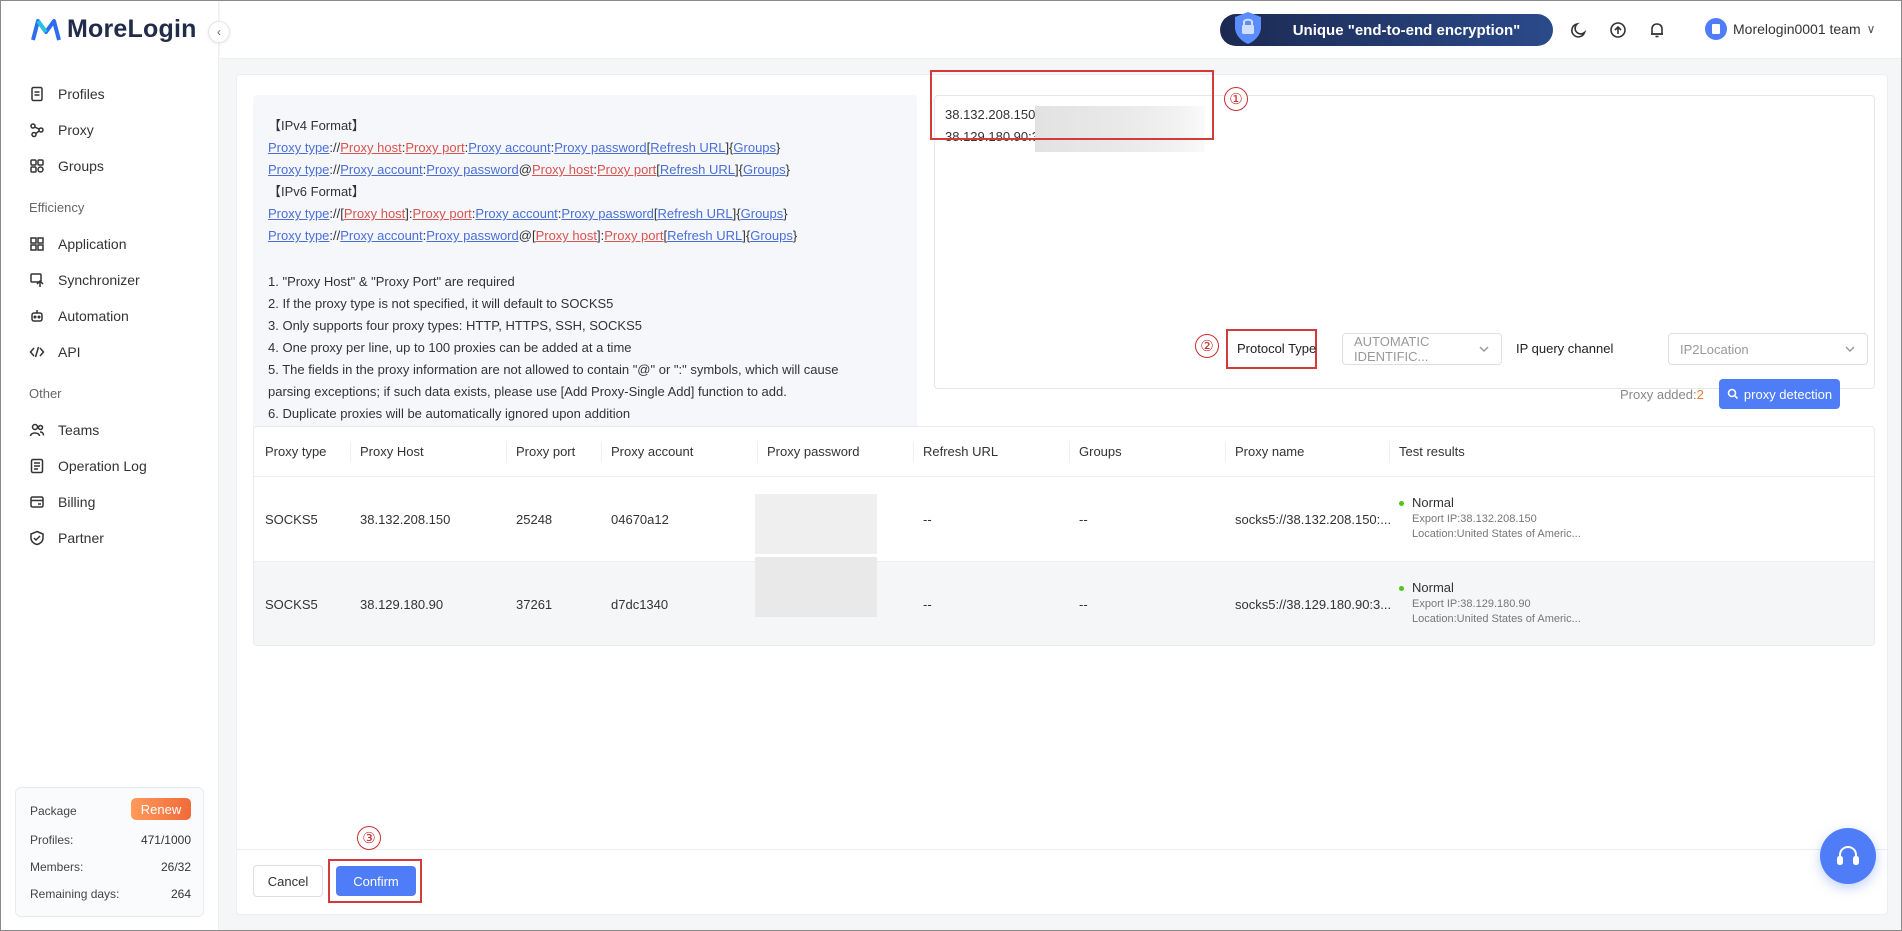  I want to click on groups-icon, so click(37, 166).